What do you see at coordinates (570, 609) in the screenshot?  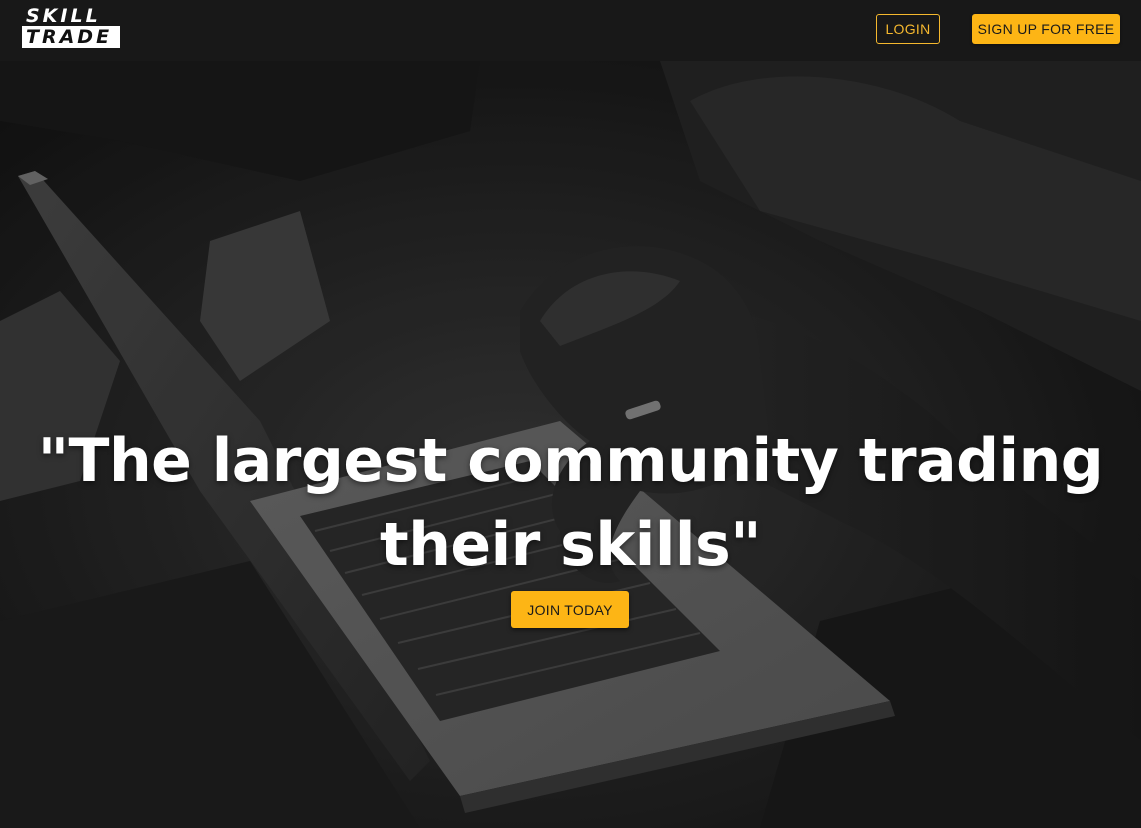 I see `join-today-button: JOIN TODAY` at bounding box center [570, 609].